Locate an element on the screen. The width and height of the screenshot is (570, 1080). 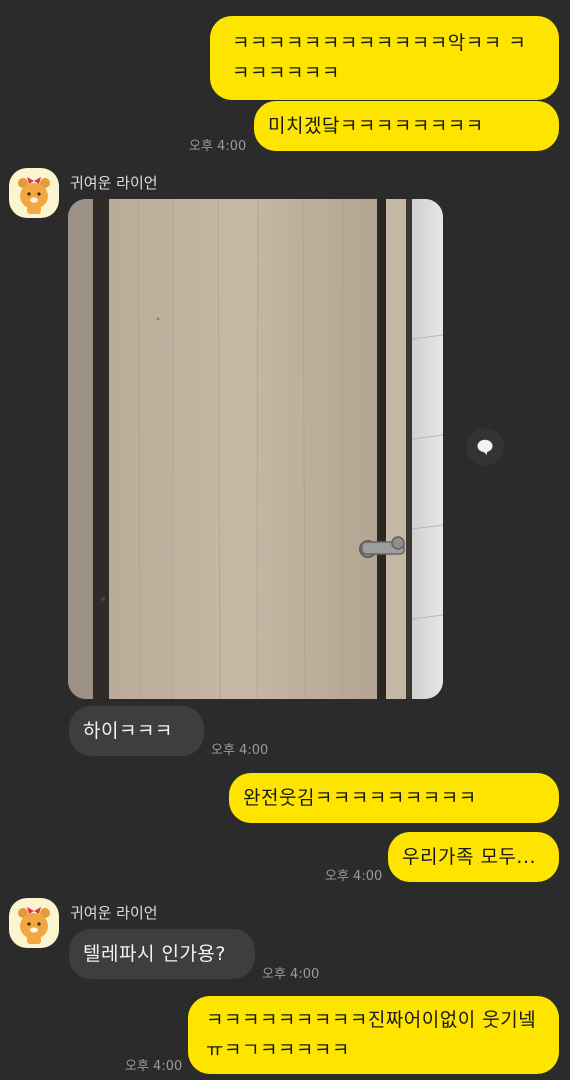
share-button is located at coordinates (485, 447).